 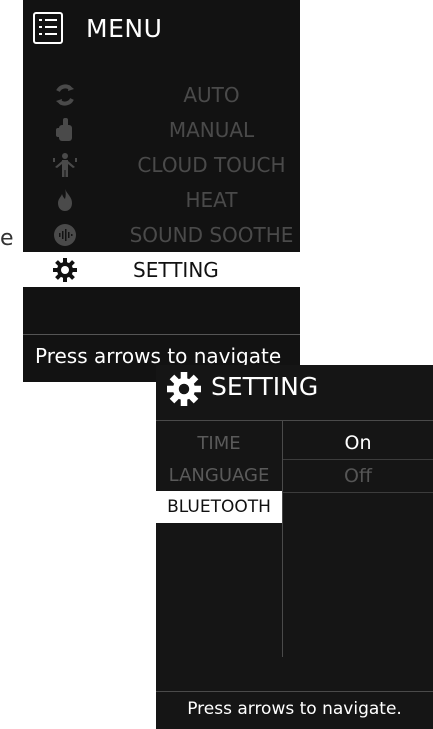 What do you see at coordinates (65, 95) in the screenshot?
I see `refresh-cycle-icon` at bounding box center [65, 95].